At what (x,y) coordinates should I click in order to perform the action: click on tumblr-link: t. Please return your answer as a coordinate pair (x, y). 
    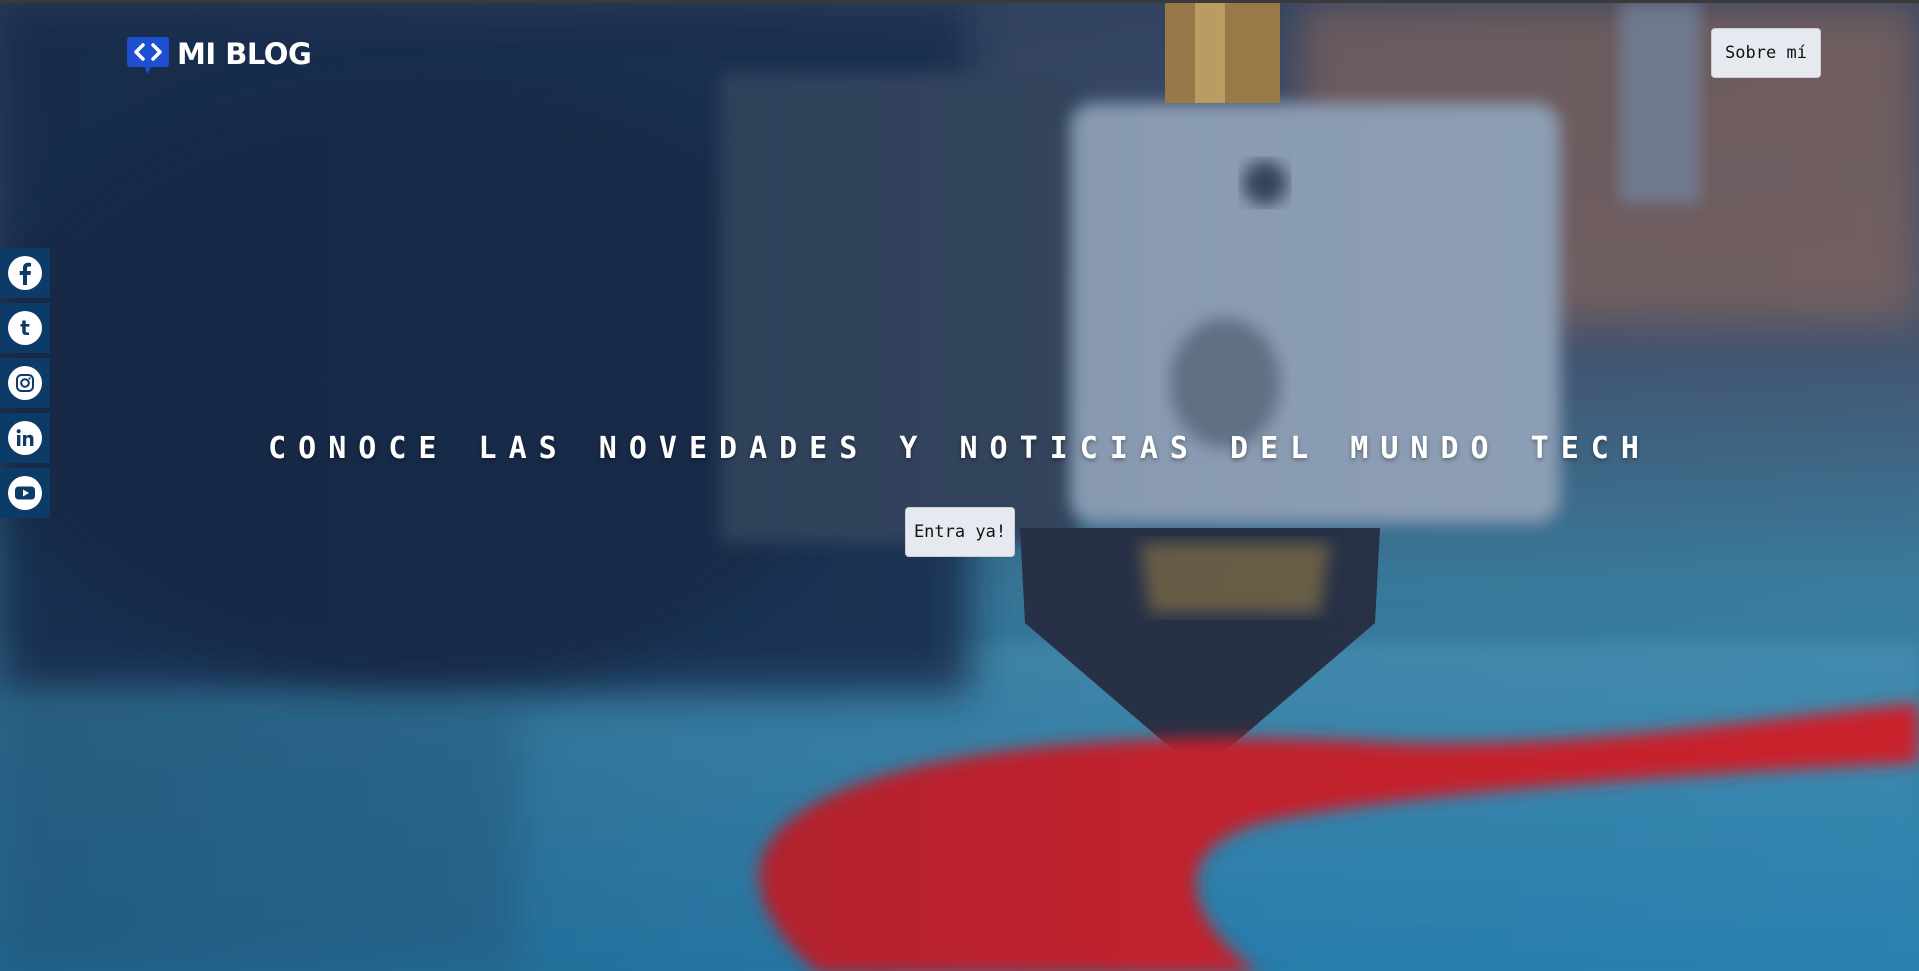
    Looking at the image, I should click on (25, 328).